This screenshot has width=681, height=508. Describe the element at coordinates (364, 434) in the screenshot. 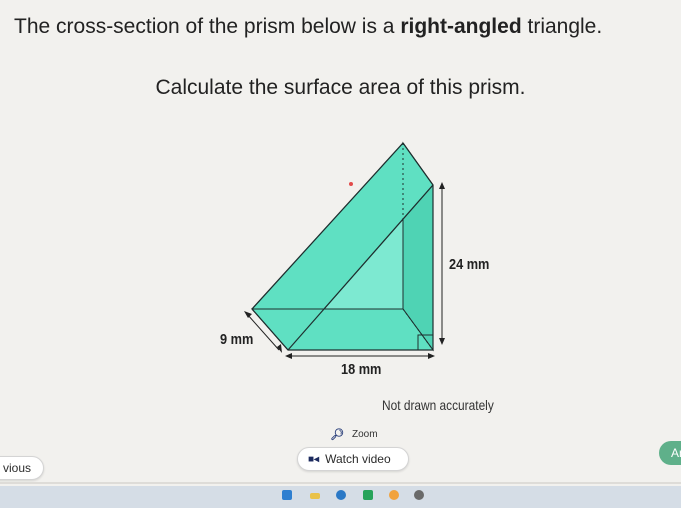

I see `zoom-label: Zoom` at that location.